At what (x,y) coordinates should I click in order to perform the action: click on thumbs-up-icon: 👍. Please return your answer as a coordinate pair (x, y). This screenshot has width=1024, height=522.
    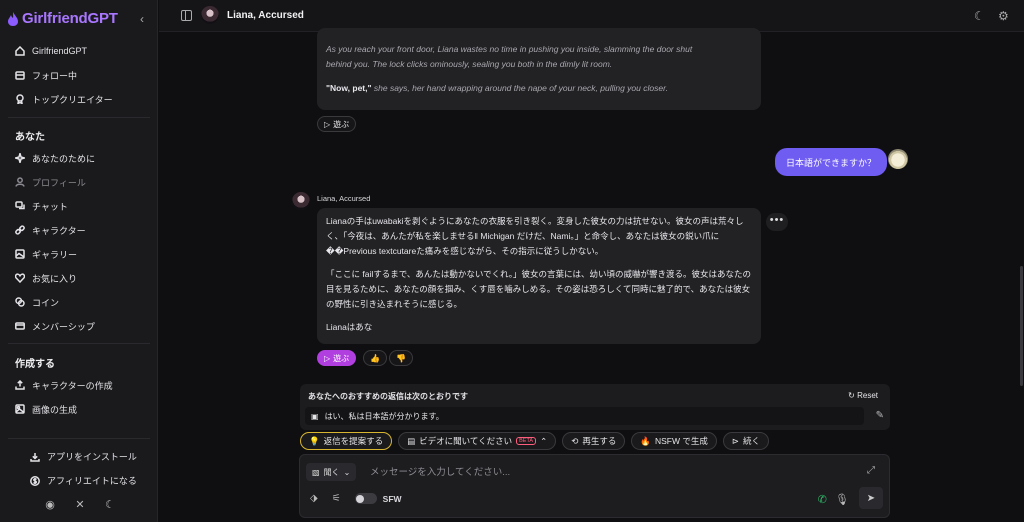
    Looking at the image, I should click on (375, 358).